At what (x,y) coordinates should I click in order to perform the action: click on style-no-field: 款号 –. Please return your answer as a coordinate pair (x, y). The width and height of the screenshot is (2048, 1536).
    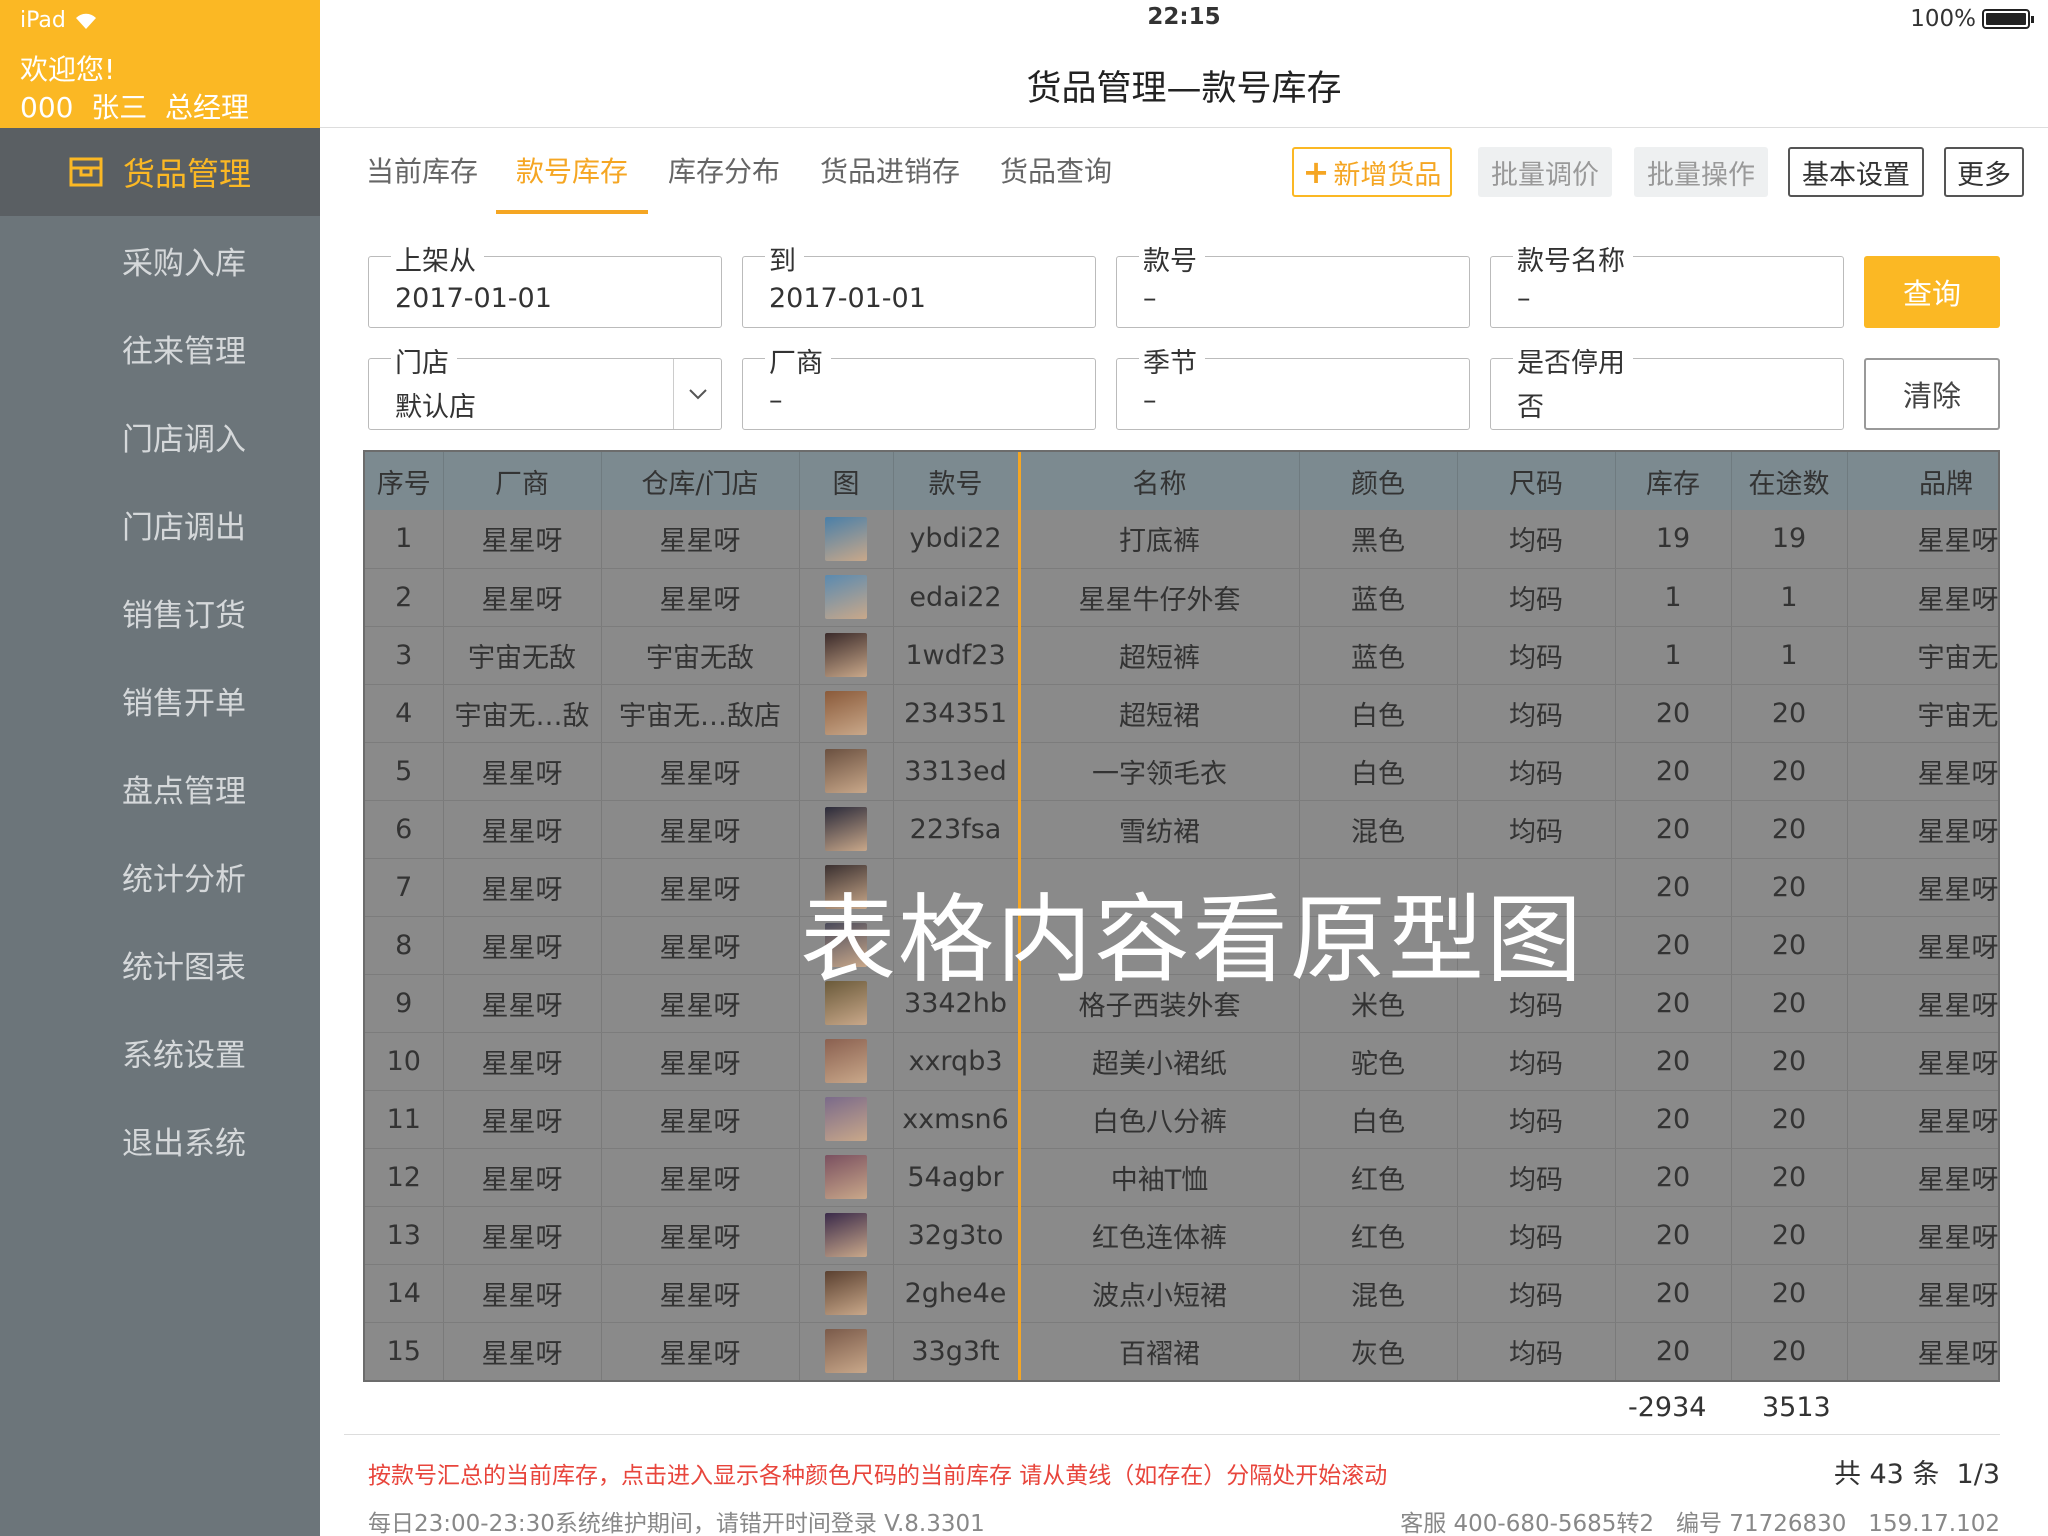
    Looking at the image, I should click on (1293, 283).